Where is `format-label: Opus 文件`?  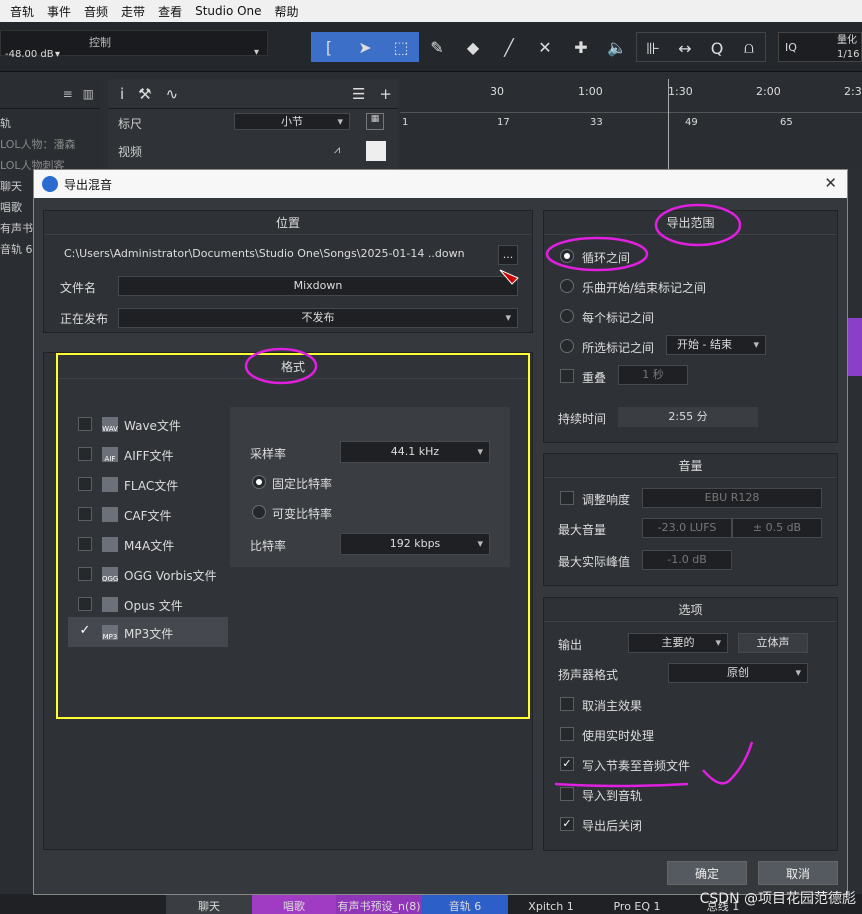
format-label: Opus 文件 is located at coordinates (153, 605).